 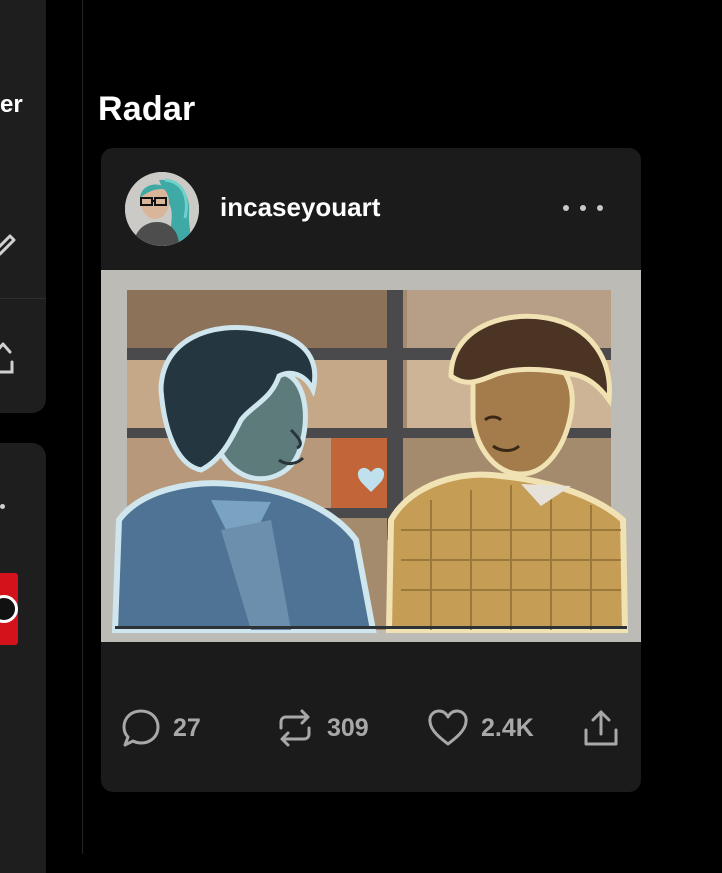 What do you see at coordinates (187, 727) in the screenshot?
I see `reply-count: 27` at bounding box center [187, 727].